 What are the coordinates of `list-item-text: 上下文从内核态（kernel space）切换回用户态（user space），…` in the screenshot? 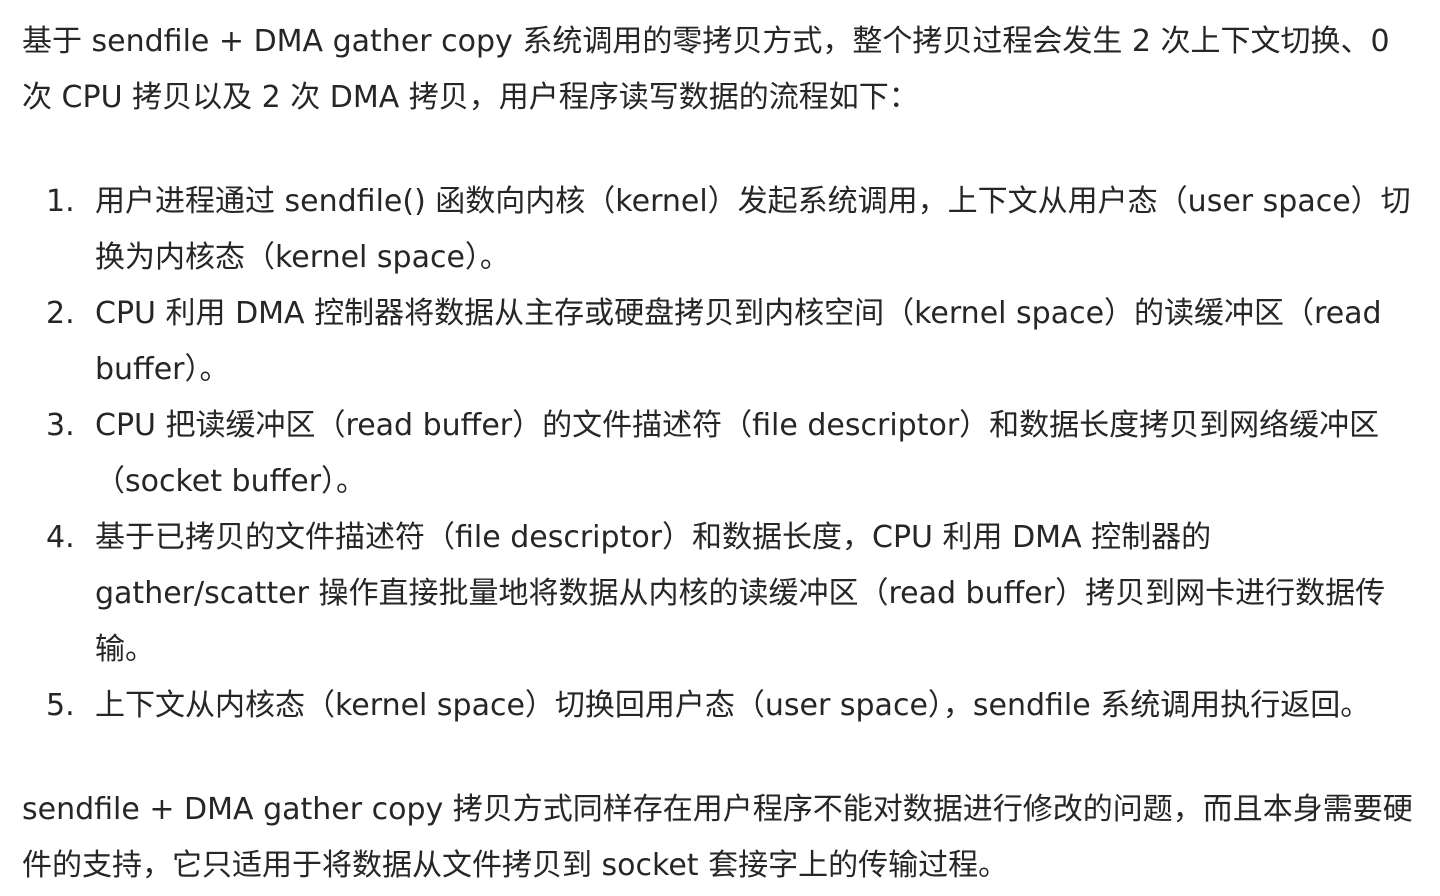 It's located at (733, 705).